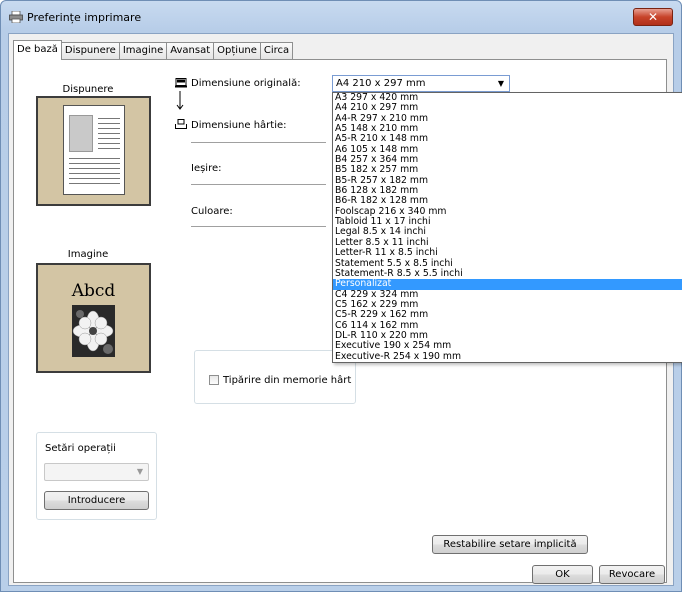 This screenshot has width=682, height=592. I want to click on title-bar: Preferințe imprimare ✕, so click(341, 17).